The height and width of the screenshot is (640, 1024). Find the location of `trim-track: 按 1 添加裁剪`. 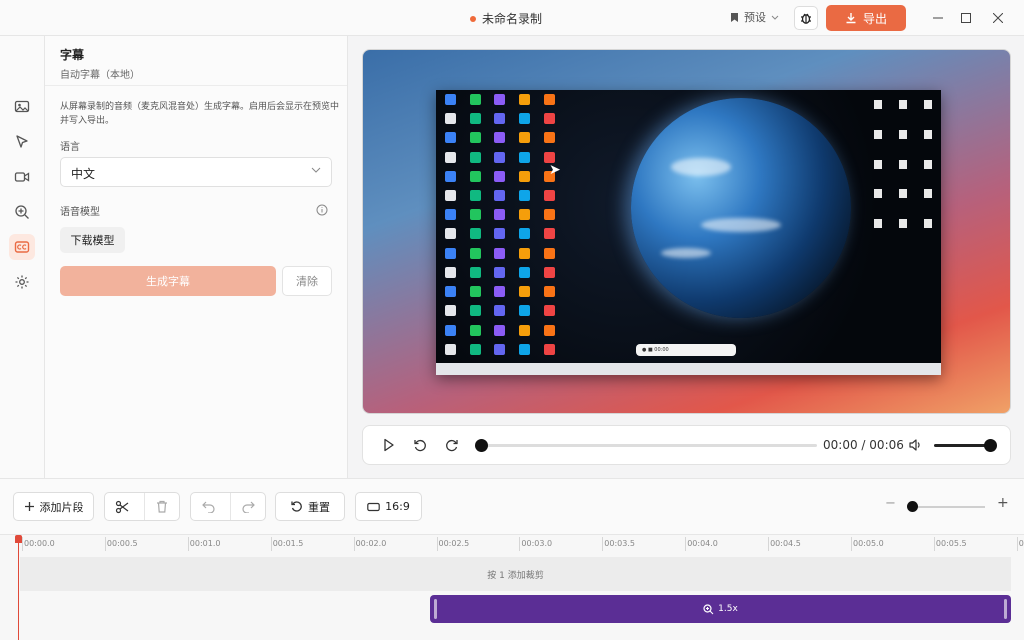

trim-track: 按 1 添加裁剪 is located at coordinates (515, 574).